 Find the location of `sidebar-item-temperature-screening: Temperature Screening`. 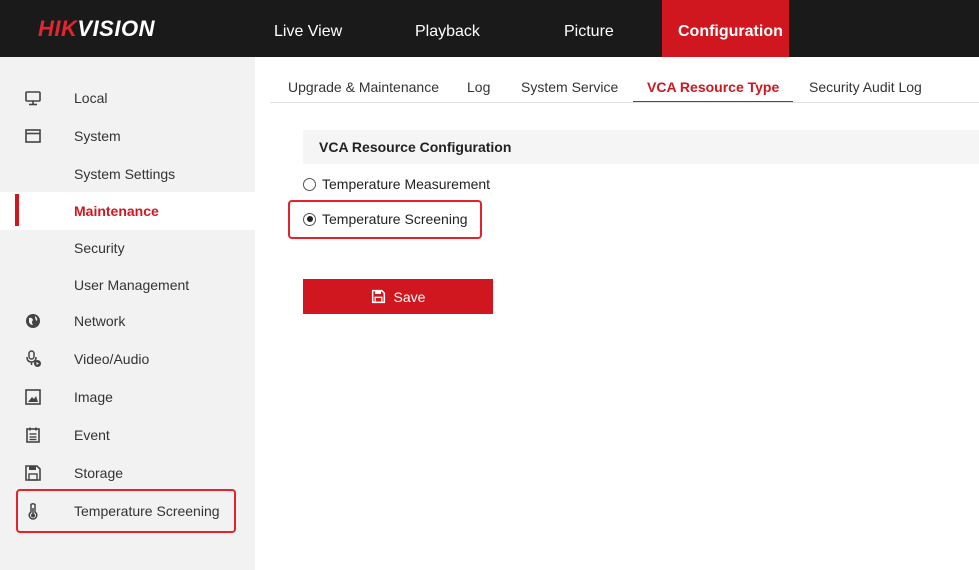

sidebar-item-temperature-screening: Temperature Screening is located at coordinates (127, 511).